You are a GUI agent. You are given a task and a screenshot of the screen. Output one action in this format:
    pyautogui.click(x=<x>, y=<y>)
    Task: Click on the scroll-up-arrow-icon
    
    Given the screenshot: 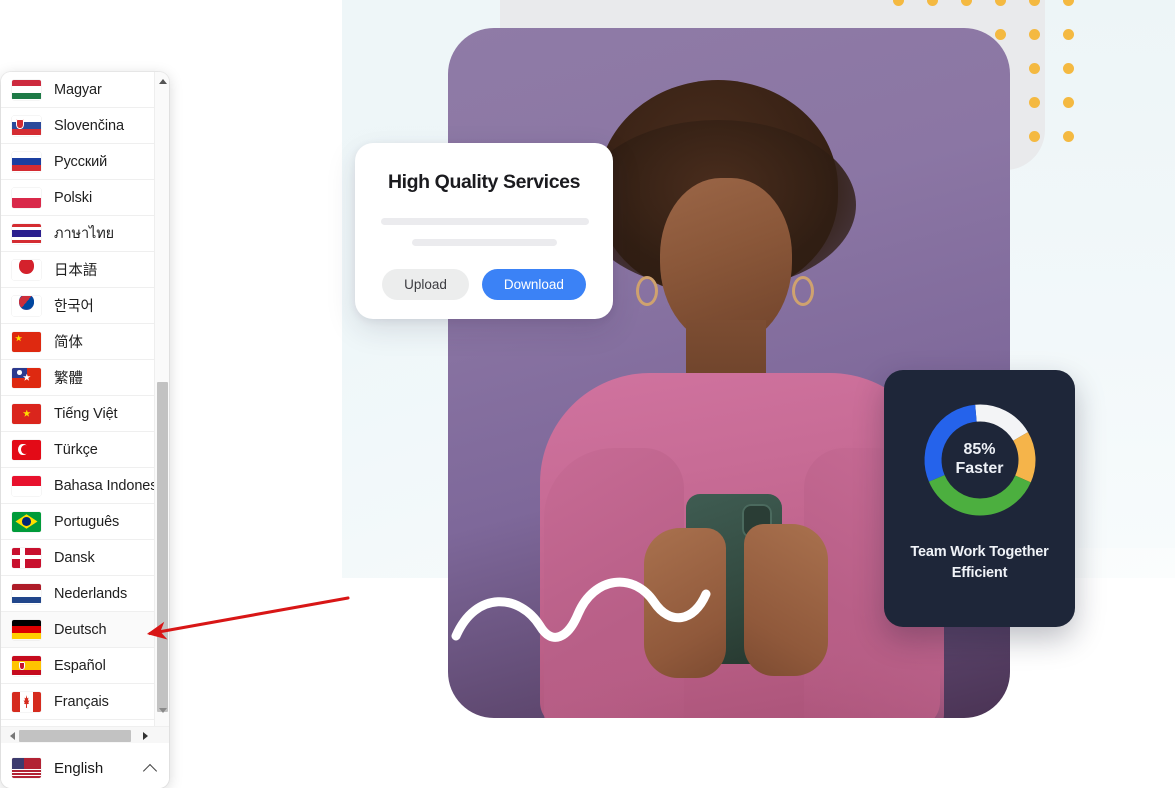 What is the action you would take?
    pyautogui.click(x=162, y=81)
    